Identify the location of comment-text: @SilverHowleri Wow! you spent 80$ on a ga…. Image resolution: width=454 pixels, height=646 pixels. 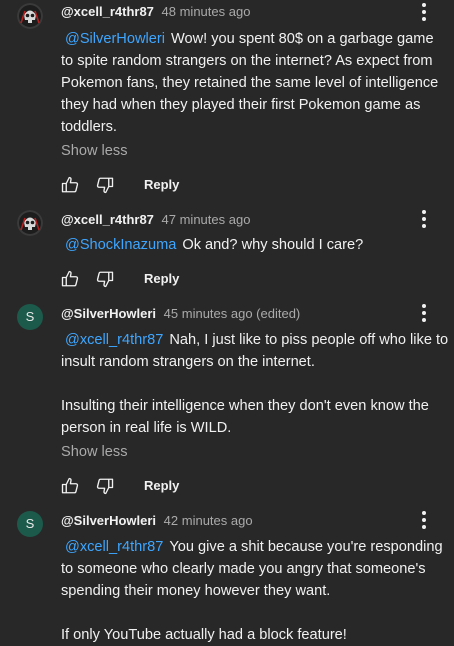
(255, 83).